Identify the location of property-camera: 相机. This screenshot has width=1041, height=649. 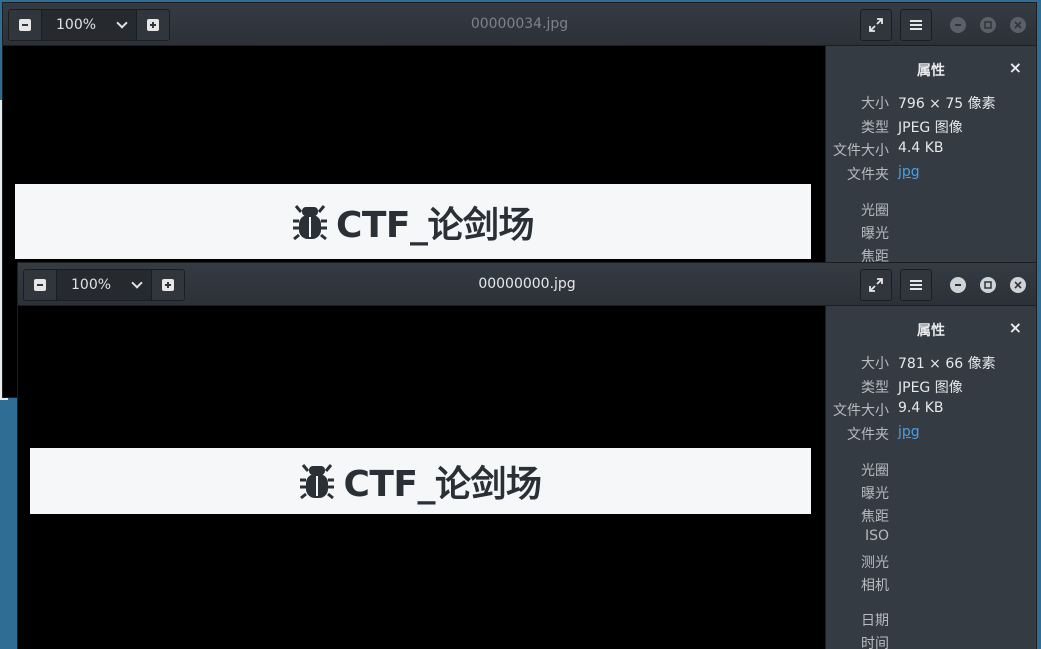
(875, 586).